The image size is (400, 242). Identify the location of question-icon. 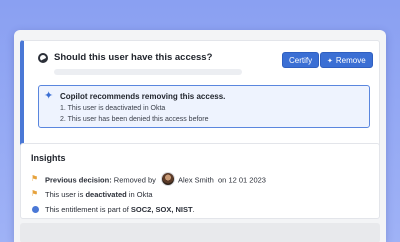
(43, 58).